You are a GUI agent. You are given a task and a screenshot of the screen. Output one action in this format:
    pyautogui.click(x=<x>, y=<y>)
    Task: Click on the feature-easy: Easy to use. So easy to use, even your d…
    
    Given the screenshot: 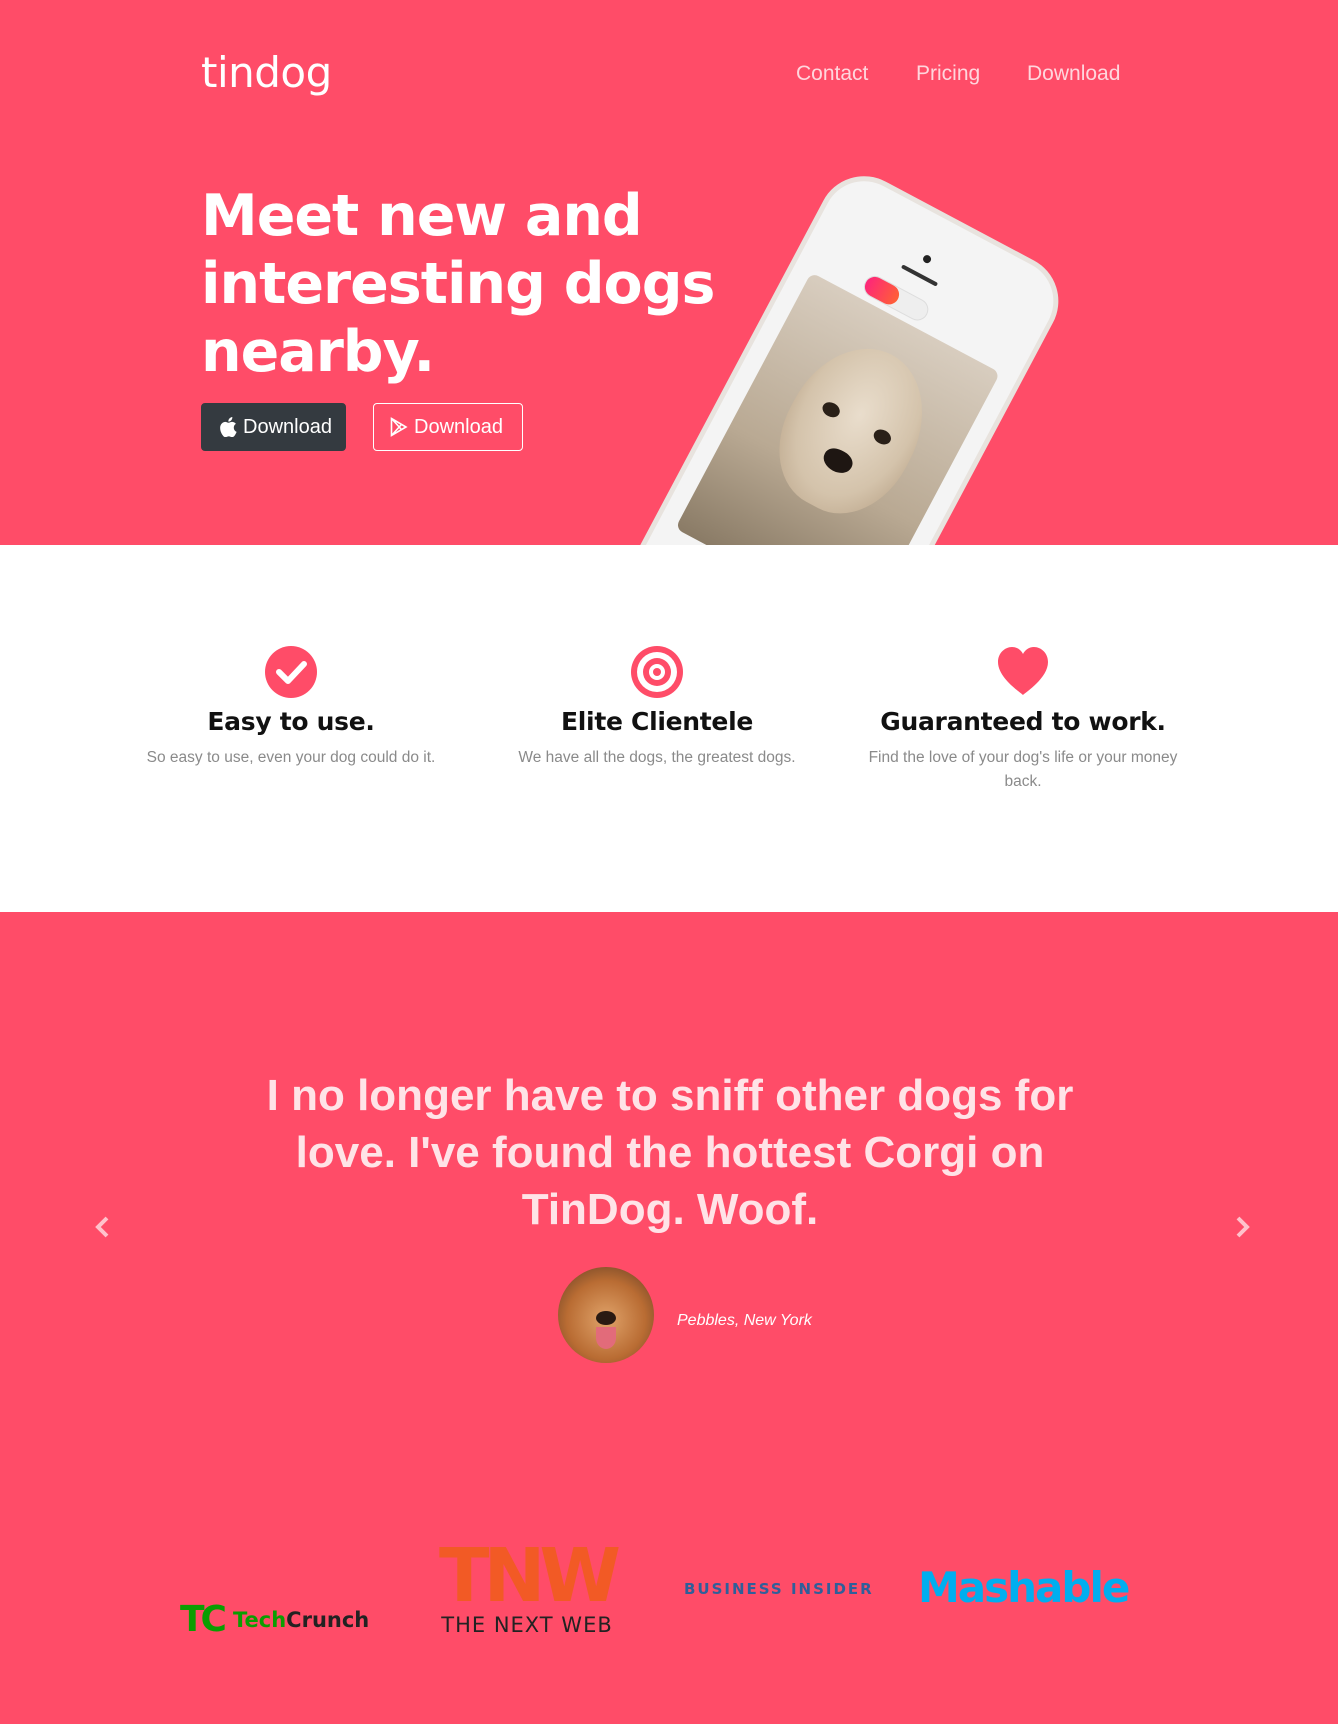 What is the action you would take?
    pyautogui.click(x=291, y=707)
    